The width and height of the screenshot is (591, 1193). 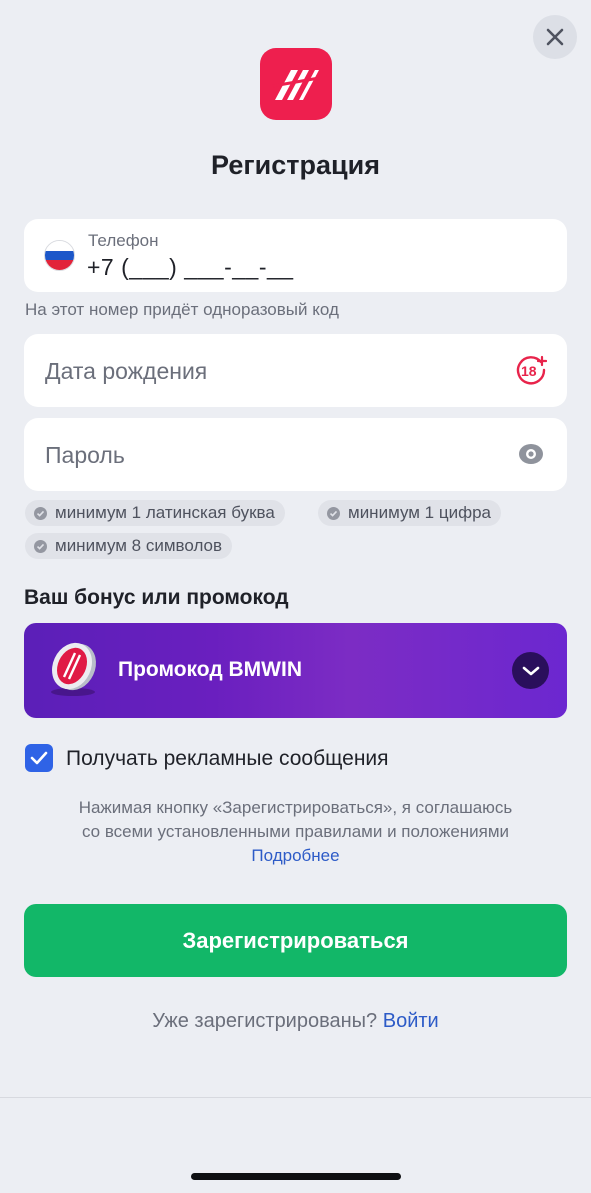 I want to click on marketing-checkbox, so click(x=39, y=758).